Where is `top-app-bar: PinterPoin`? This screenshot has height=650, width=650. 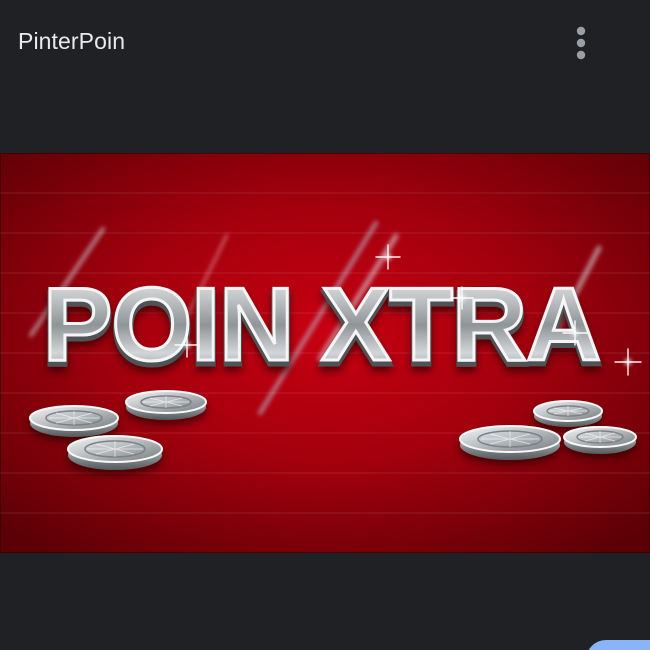 top-app-bar: PinterPoin is located at coordinates (325, 43).